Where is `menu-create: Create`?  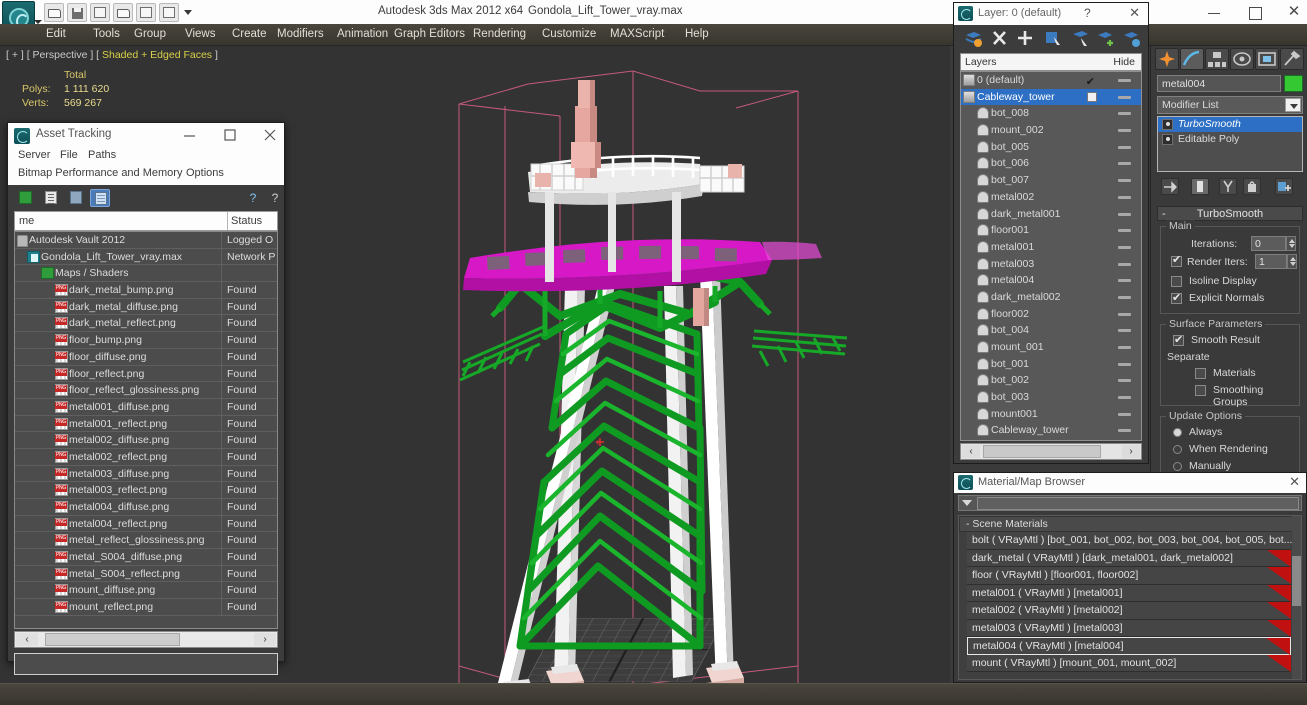
menu-create: Create is located at coordinates (249, 34).